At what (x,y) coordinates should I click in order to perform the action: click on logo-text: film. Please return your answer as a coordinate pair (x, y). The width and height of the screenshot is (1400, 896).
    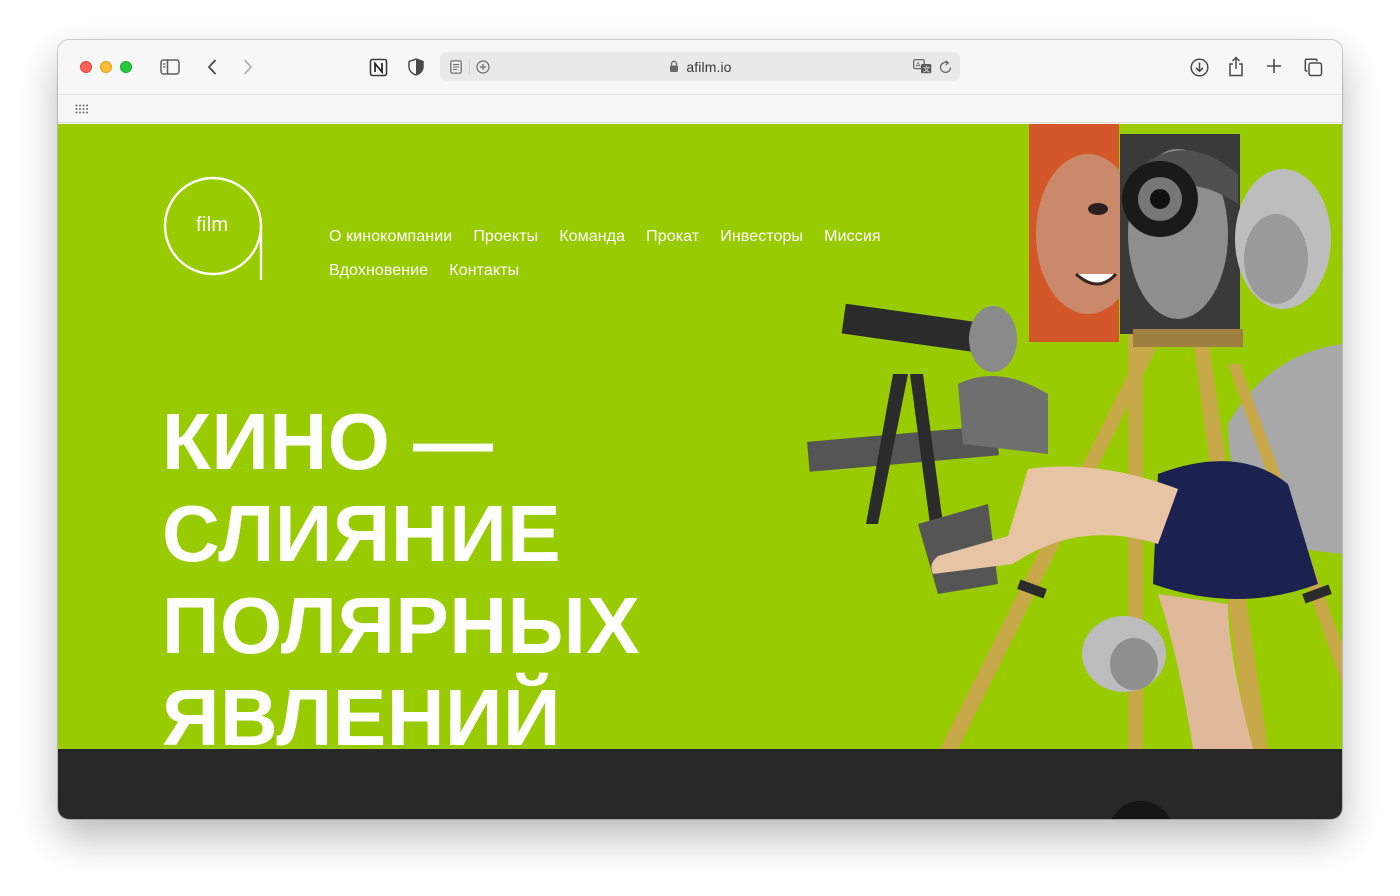
    Looking at the image, I should click on (212, 225).